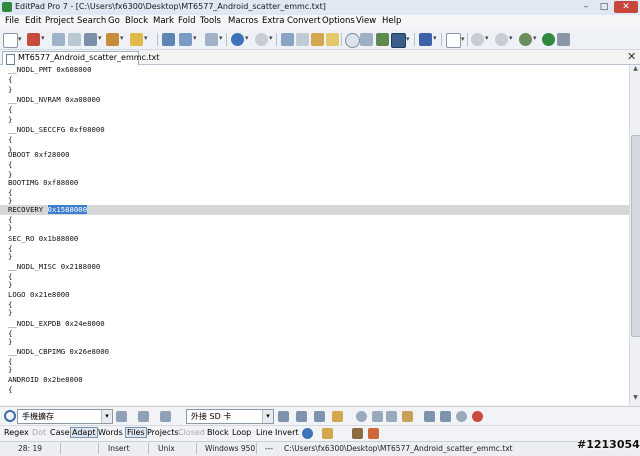 The image size is (640, 456). I want to click on replace-input: 外接 SD 卡 ▾, so click(230, 416).